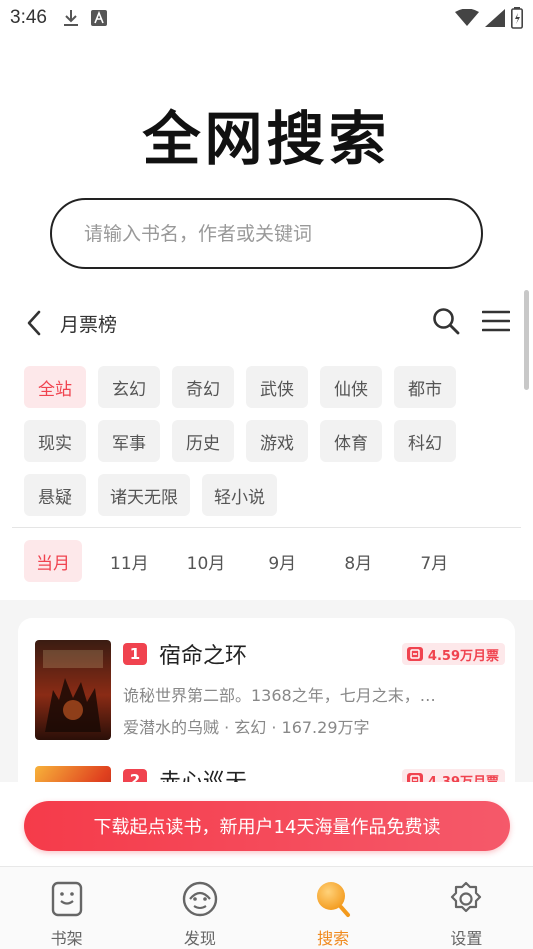 Image resolution: width=533 pixels, height=949 pixels. I want to click on category-chip: 玄幻, so click(129, 387).